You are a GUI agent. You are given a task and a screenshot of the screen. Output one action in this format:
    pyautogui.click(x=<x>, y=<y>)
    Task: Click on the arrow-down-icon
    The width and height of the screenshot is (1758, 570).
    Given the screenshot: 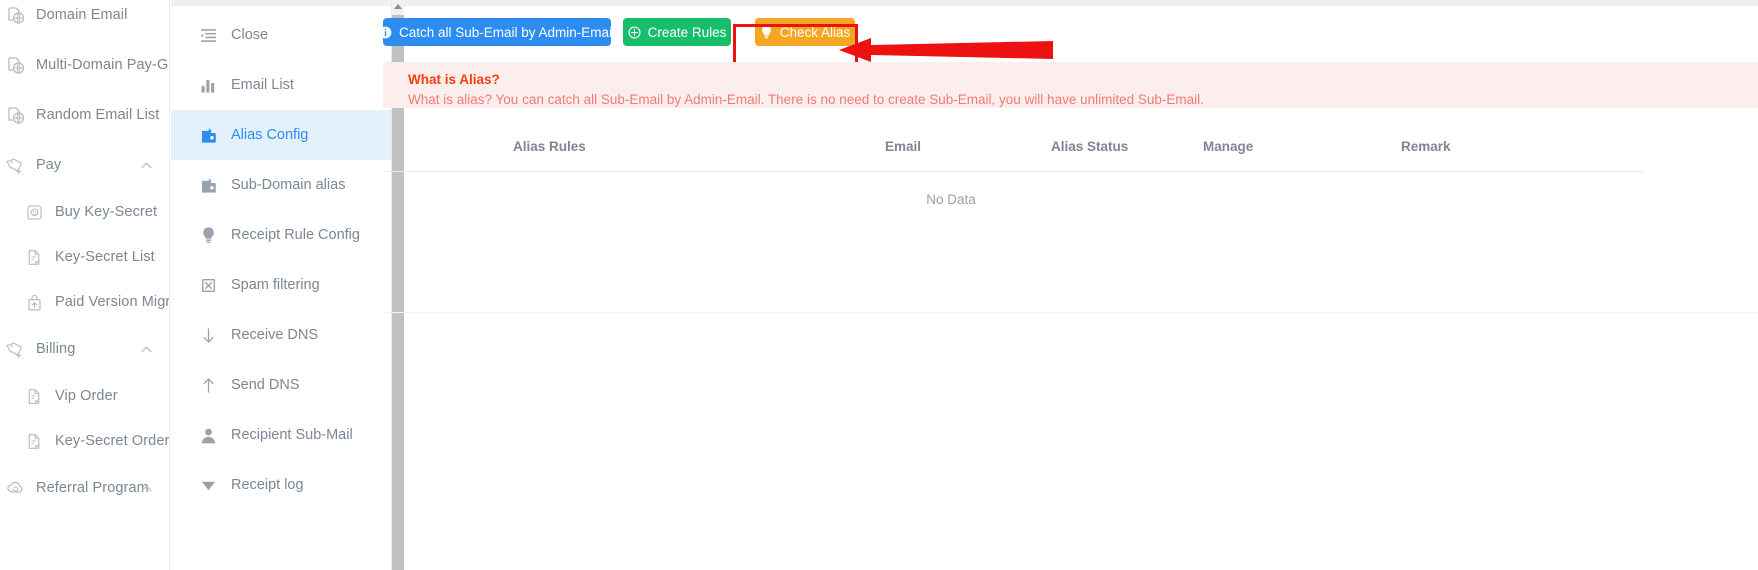 What is the action you would take?
    pyautogui.click(x=208, y=335)
    